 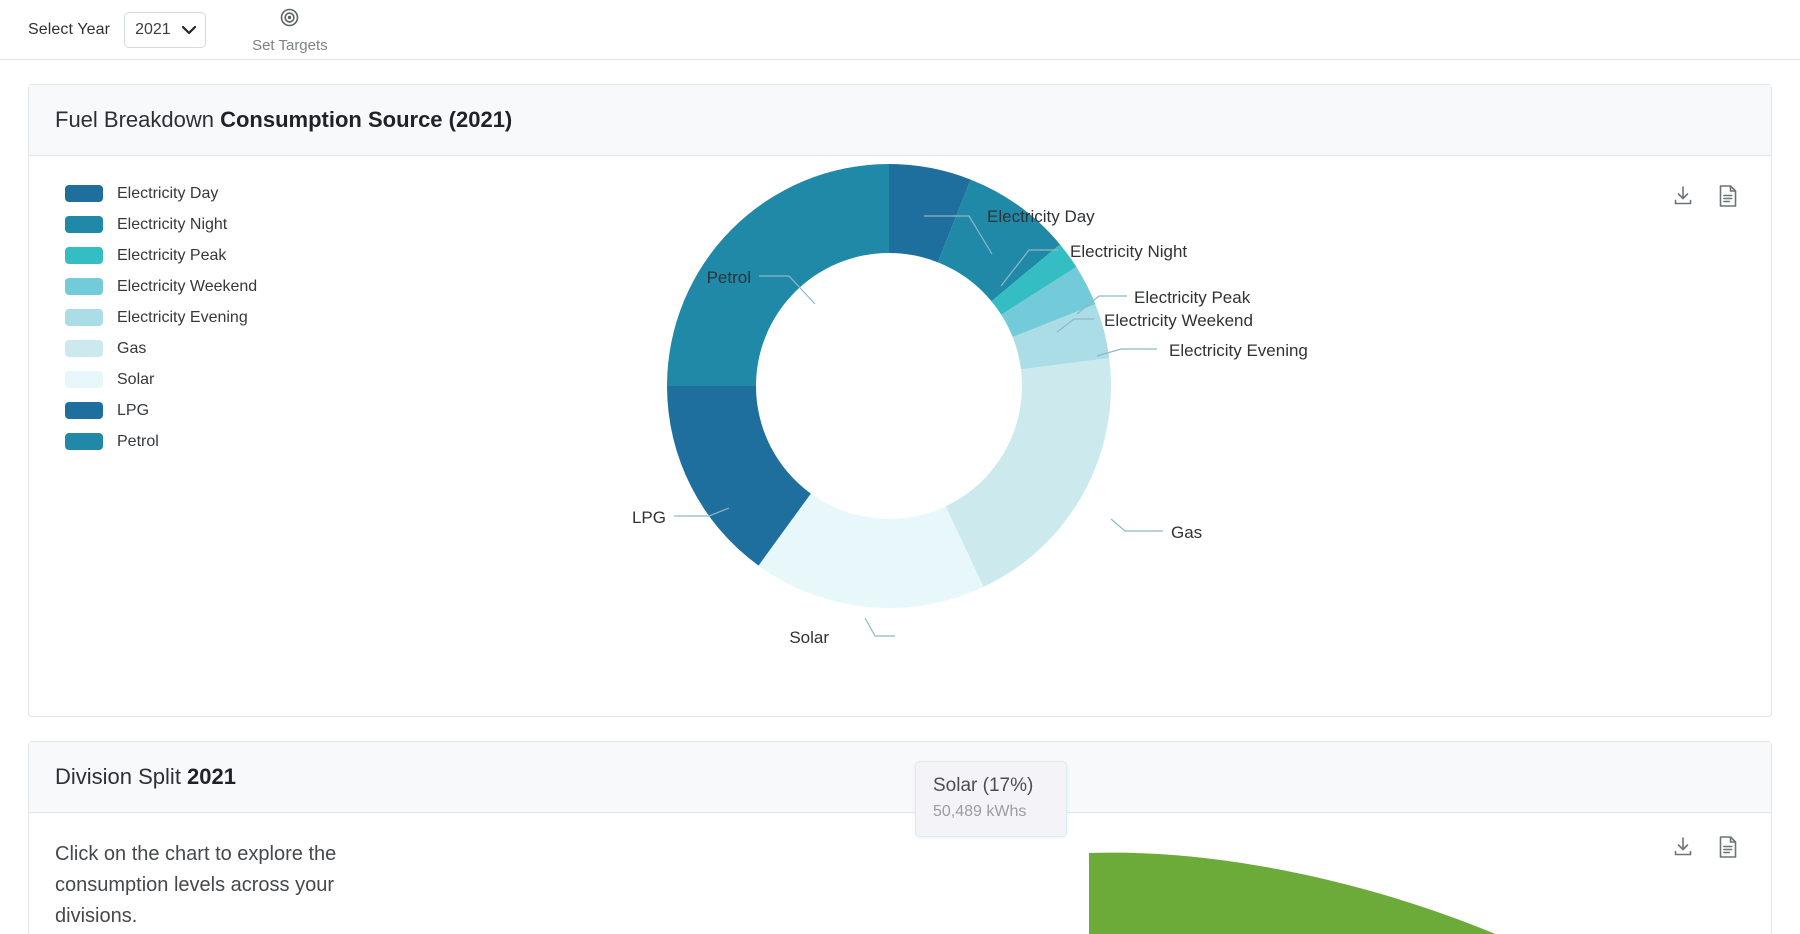 I want to click on target-icon, so click(x=289, y=19).